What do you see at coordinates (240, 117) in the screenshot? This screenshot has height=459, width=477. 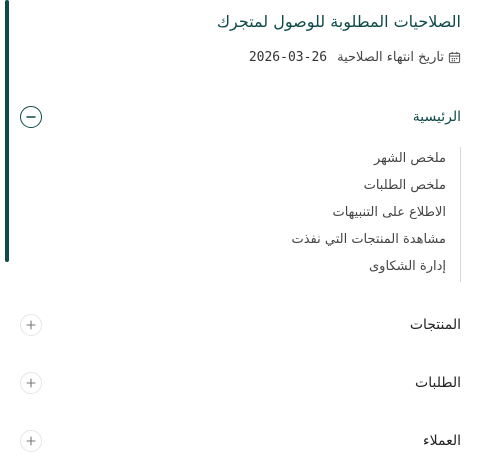 I see `section-home-header: الرئيسية` at bounding box center [240, 117].